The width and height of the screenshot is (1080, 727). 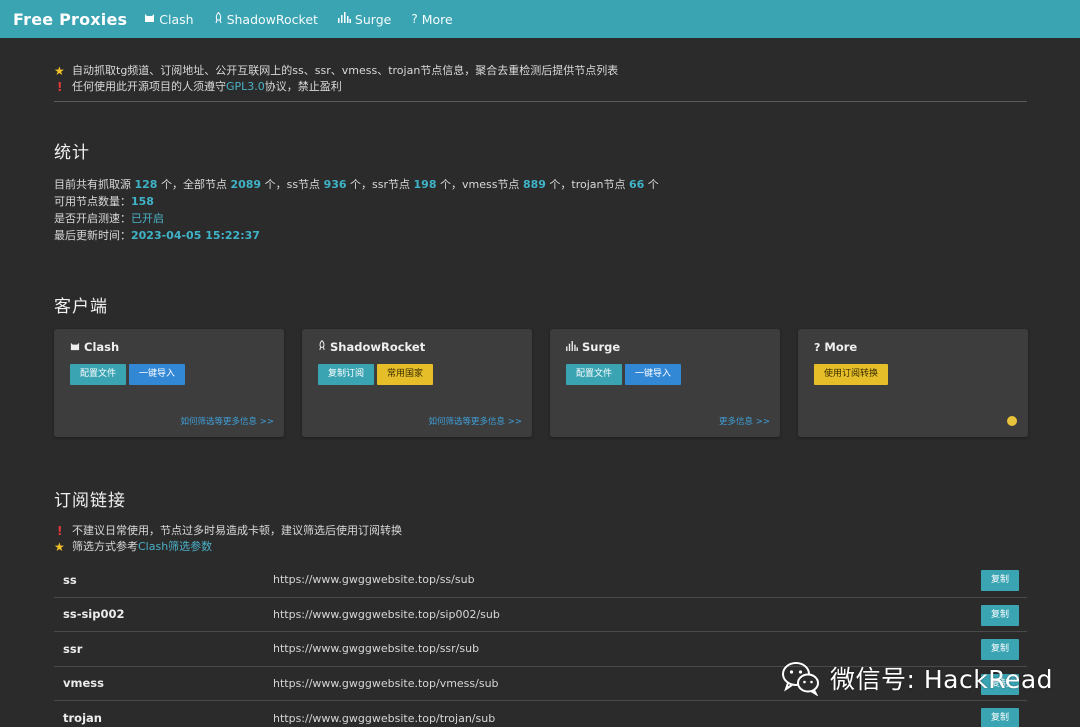 What do you see at coordinates (540, 580) in the screenshot?
I see `table-row: ss https://www.gwggwebsite.top/ss/sub 复制` at bounding box center [540, 580].